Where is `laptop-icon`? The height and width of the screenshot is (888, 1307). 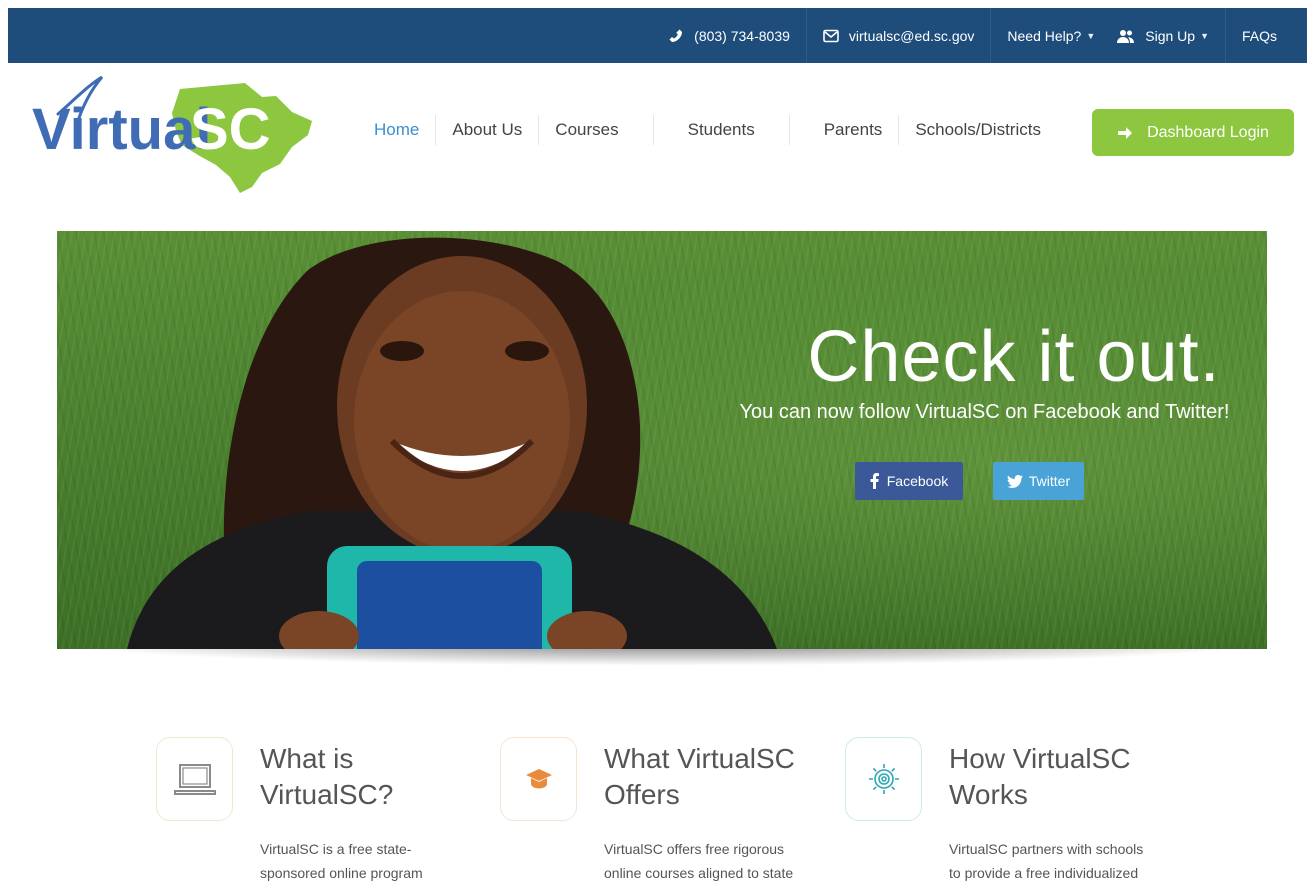
laptop-icon is located at coordinates (194, 779).